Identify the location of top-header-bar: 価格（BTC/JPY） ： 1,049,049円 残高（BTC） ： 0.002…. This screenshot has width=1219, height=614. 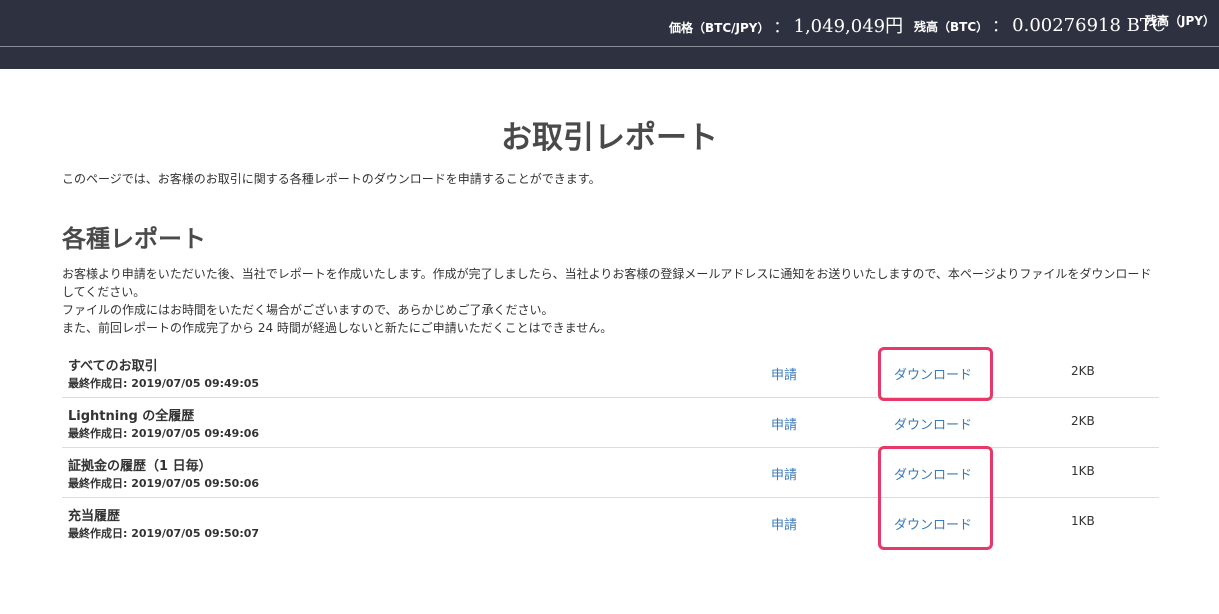
(609, 34).